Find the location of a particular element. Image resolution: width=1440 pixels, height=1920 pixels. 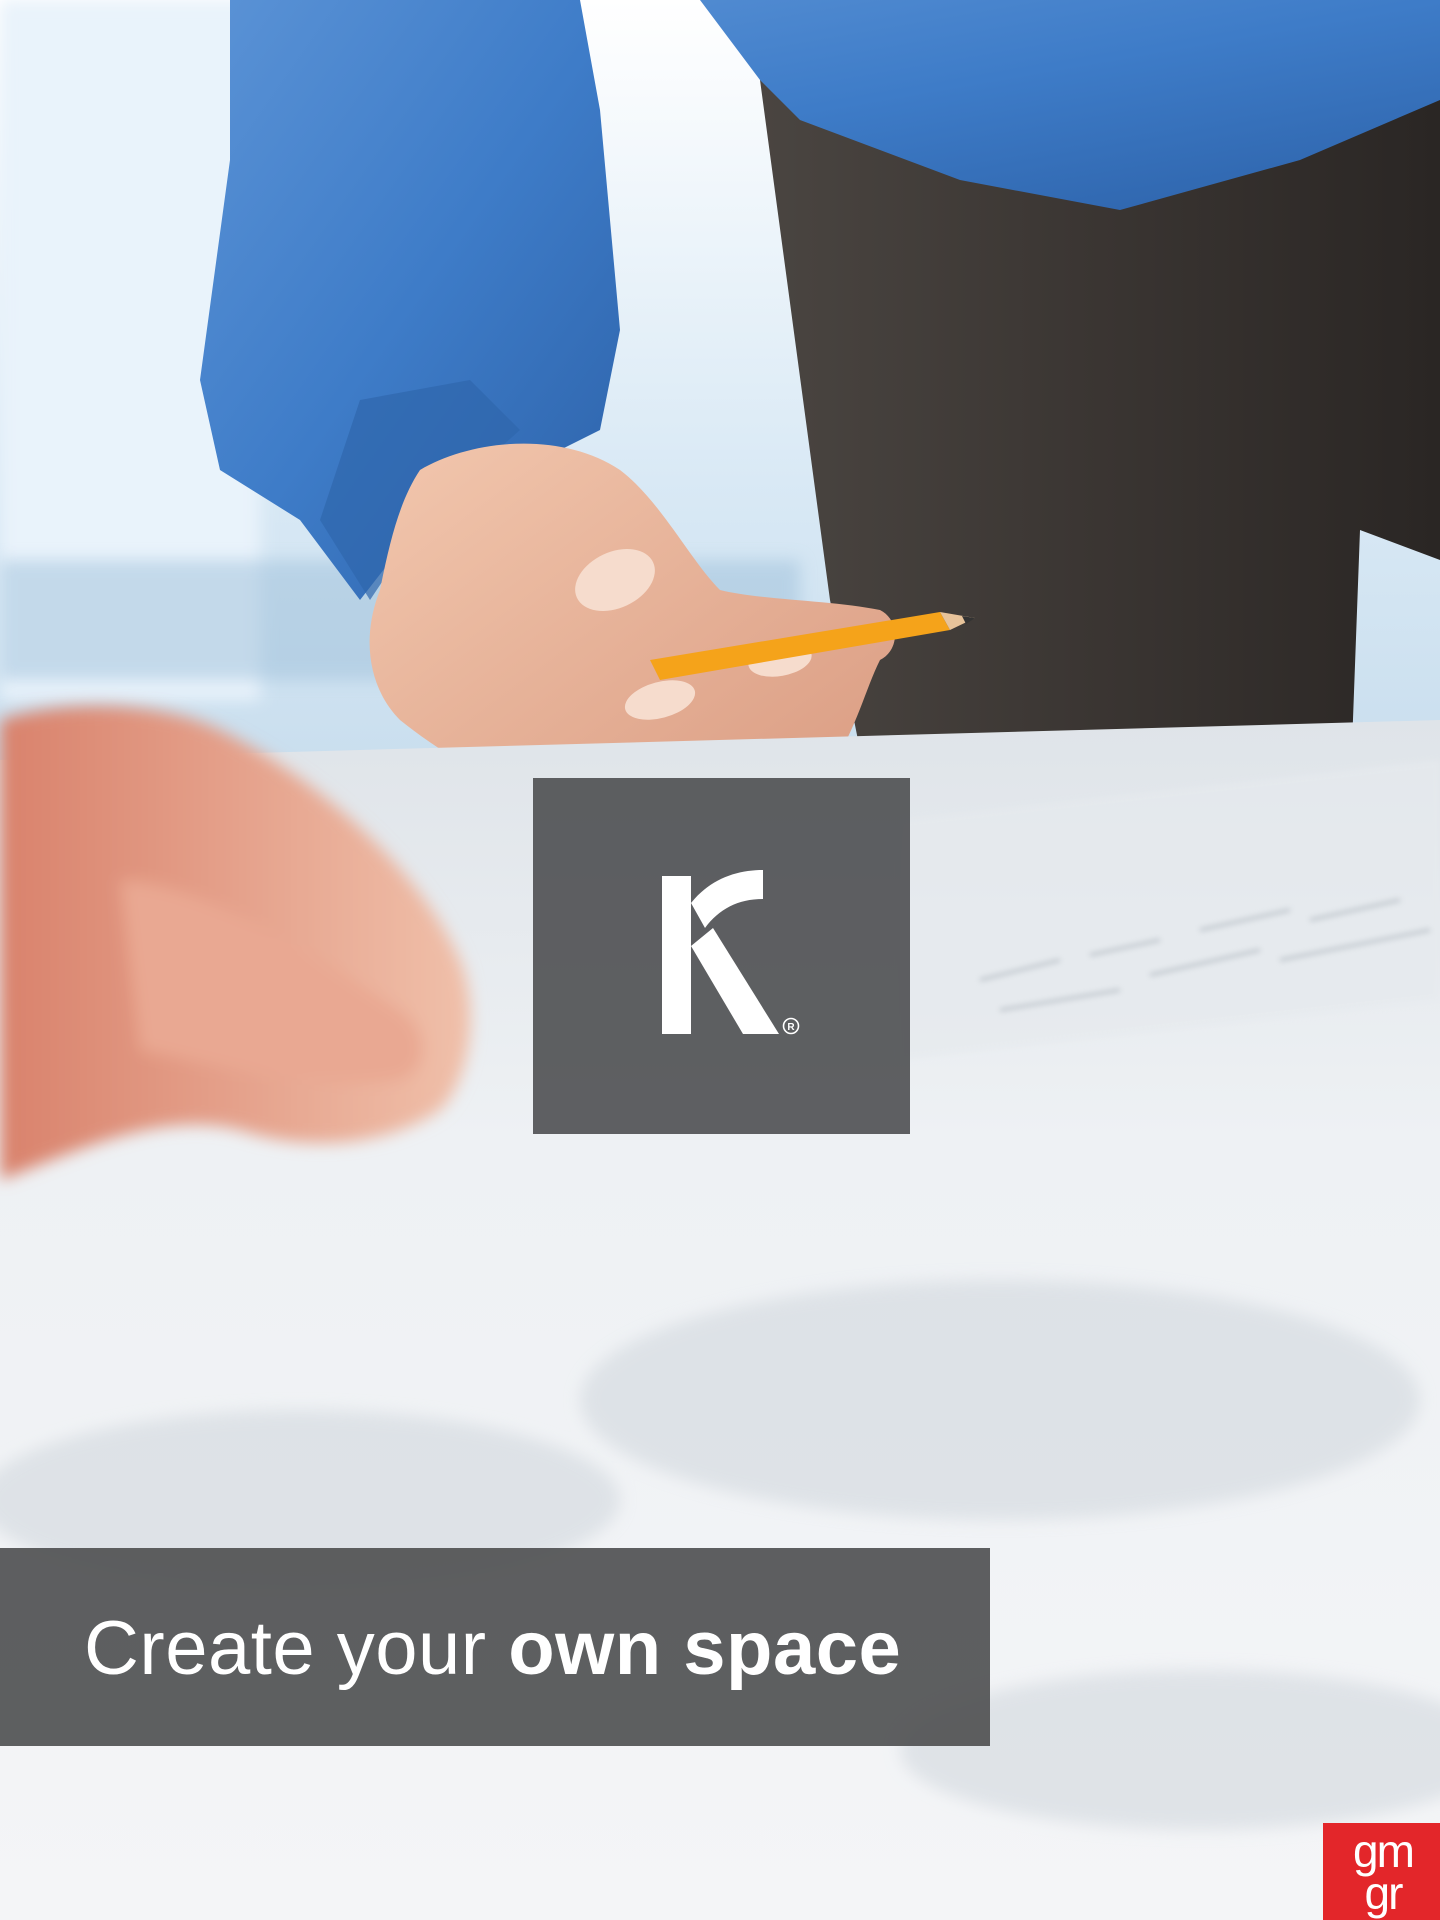

tagline: Create your own space is located at coordinates (492, 1649).